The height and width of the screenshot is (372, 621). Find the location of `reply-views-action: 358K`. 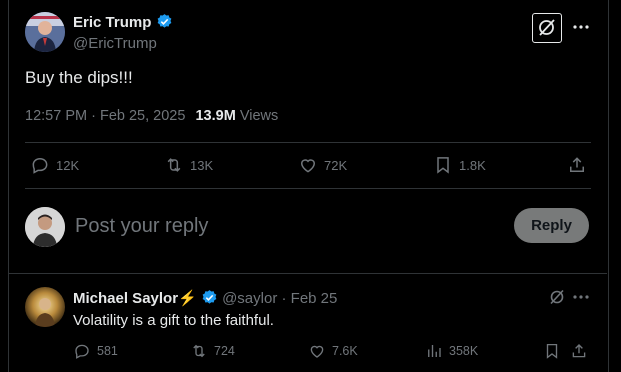

reply-views-action: 358K is located at coordinates (451, 351).